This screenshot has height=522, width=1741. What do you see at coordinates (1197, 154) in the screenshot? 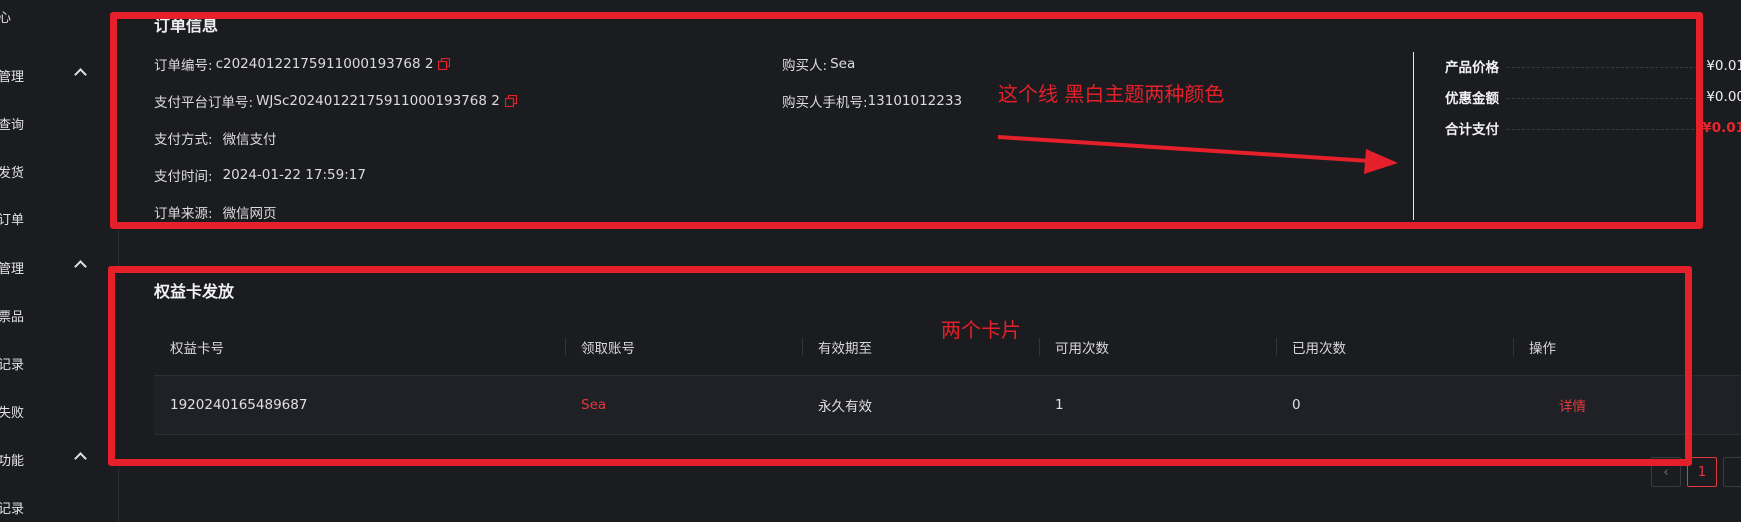
I see `annotation-arrow` at bounding box center [1197, 154].